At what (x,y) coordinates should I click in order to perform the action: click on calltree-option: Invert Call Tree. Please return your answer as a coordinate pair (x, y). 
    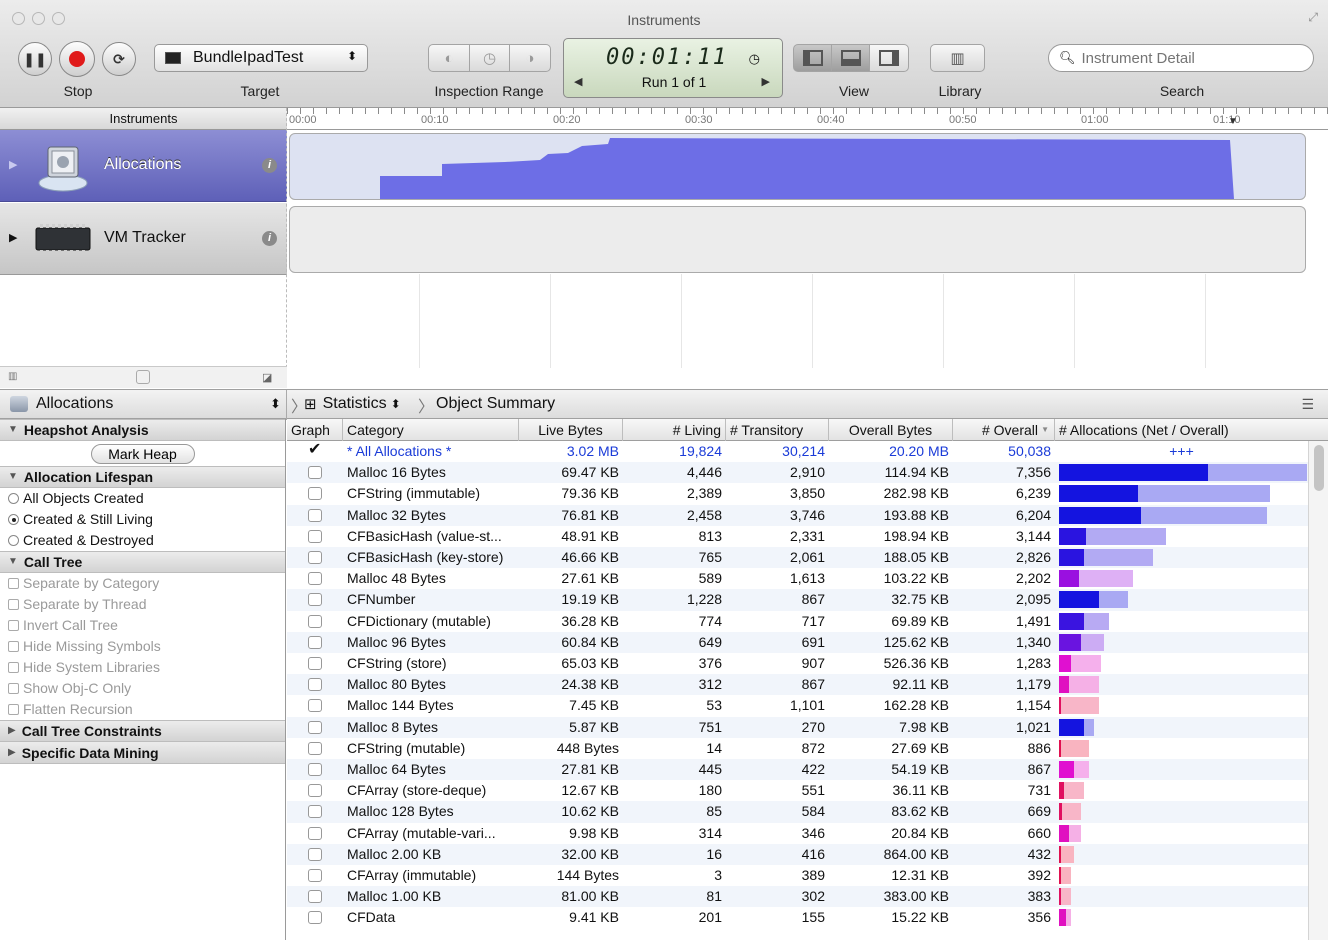
    Looking at the image, I should click on (142, 625).